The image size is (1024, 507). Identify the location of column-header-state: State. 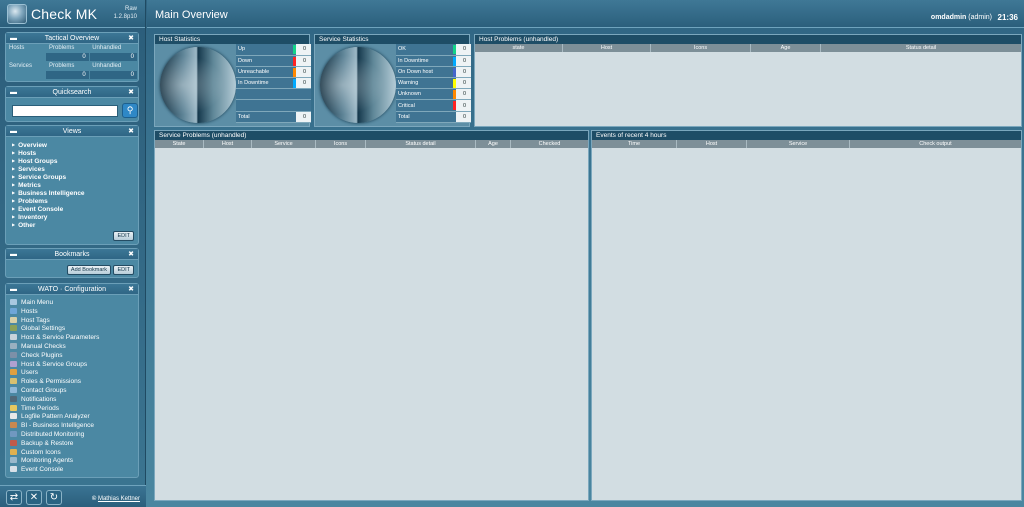
(179, 144).